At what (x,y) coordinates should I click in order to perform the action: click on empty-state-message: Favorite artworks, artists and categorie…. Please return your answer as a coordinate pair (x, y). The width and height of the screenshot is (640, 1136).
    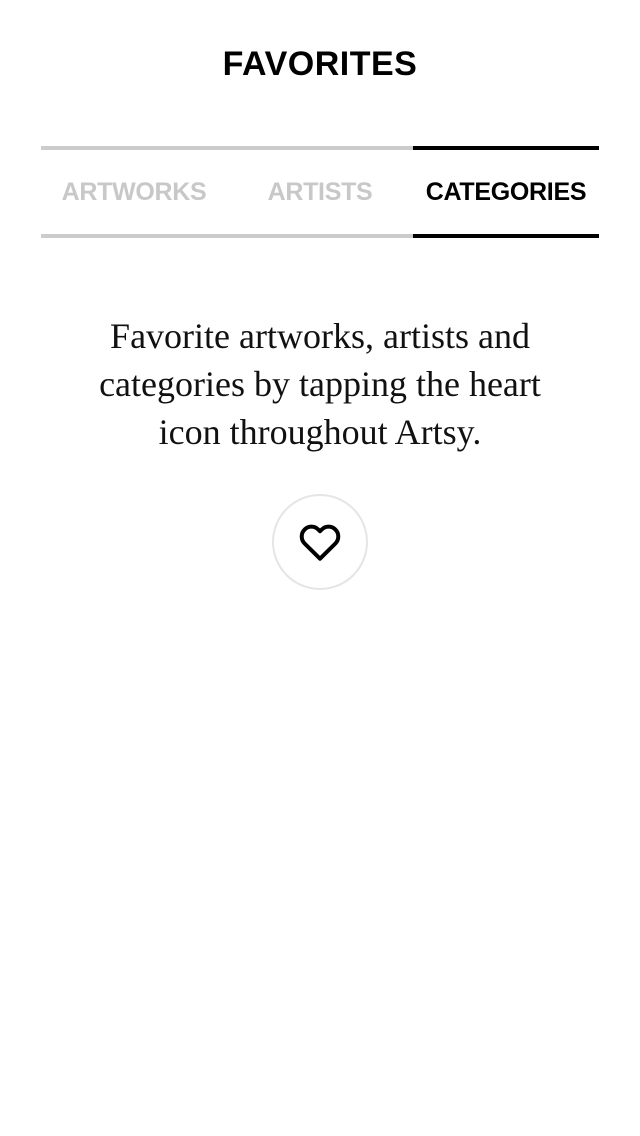
    Looking at the image, I should click on (320, 384).